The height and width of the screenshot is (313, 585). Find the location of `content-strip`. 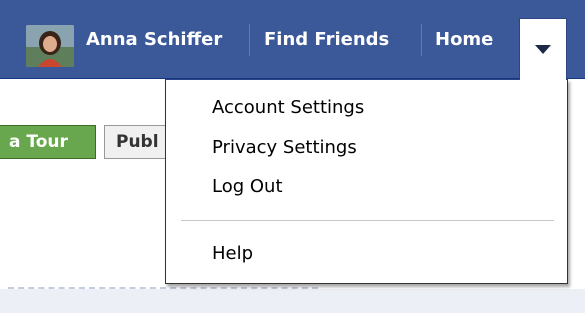

content-strip is located at coordinates (292, 301).